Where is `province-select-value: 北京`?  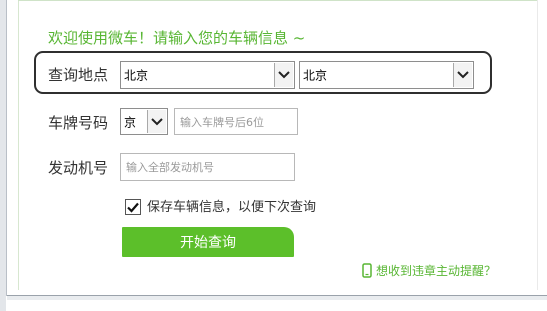 province-select-value: 北京 is located at coordinates (136, 75).